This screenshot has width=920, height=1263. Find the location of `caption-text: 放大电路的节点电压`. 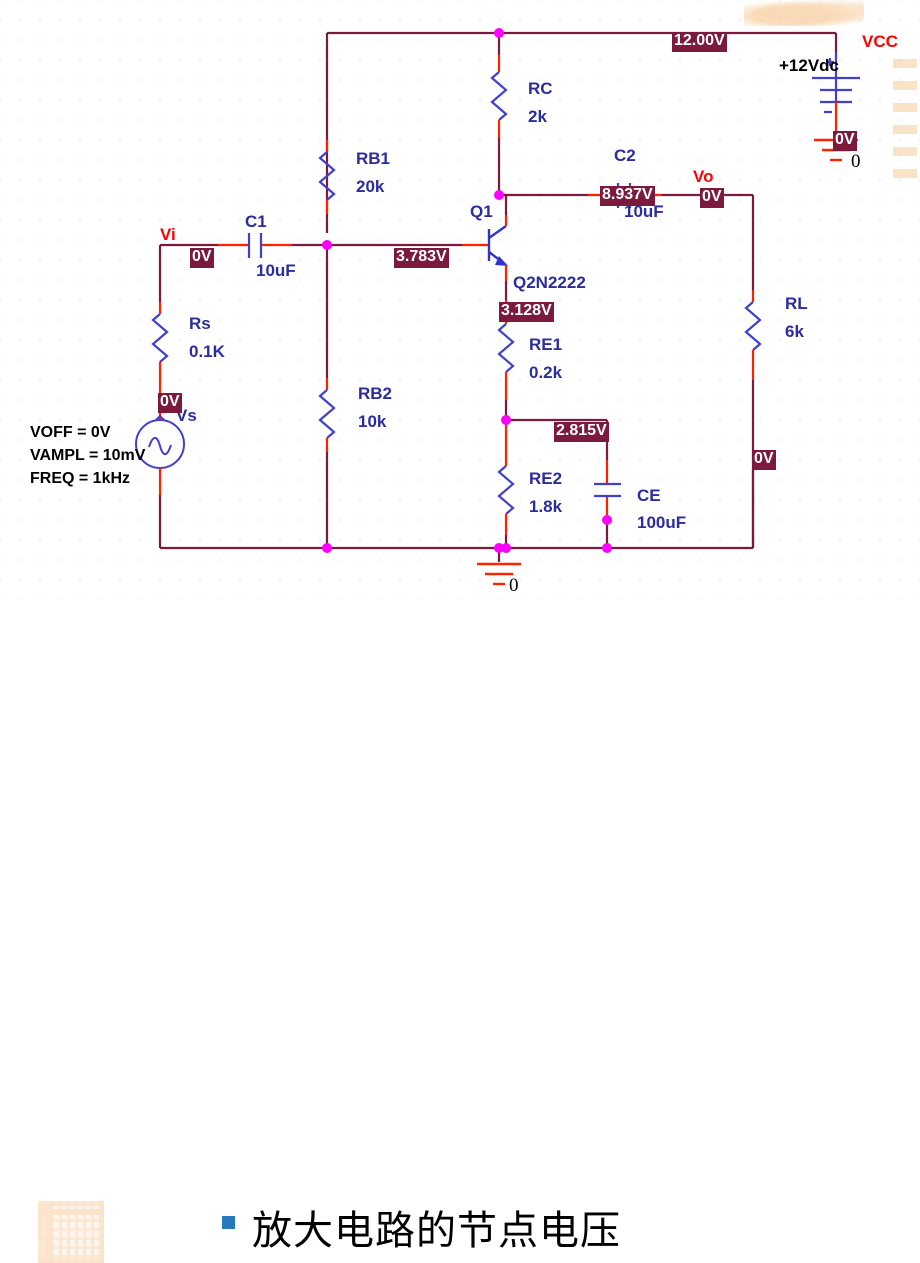

caption-text: 放大电路的节点电压 is located at coordinates (436, 1230).